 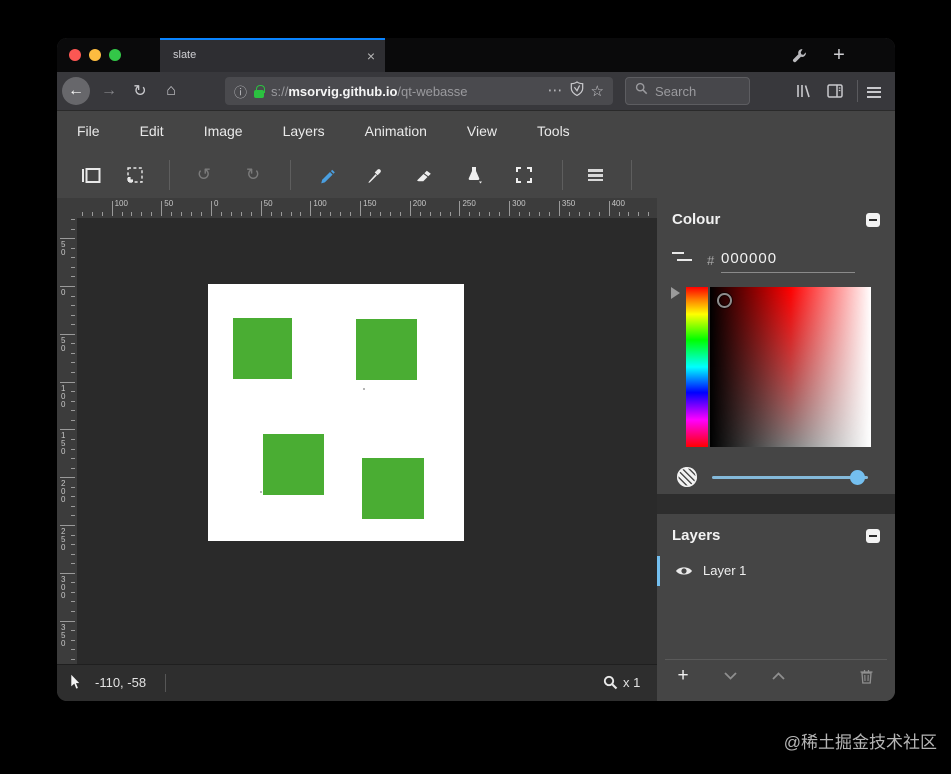 I want to click on add-layer-button: +, so click(x=683, y=676).